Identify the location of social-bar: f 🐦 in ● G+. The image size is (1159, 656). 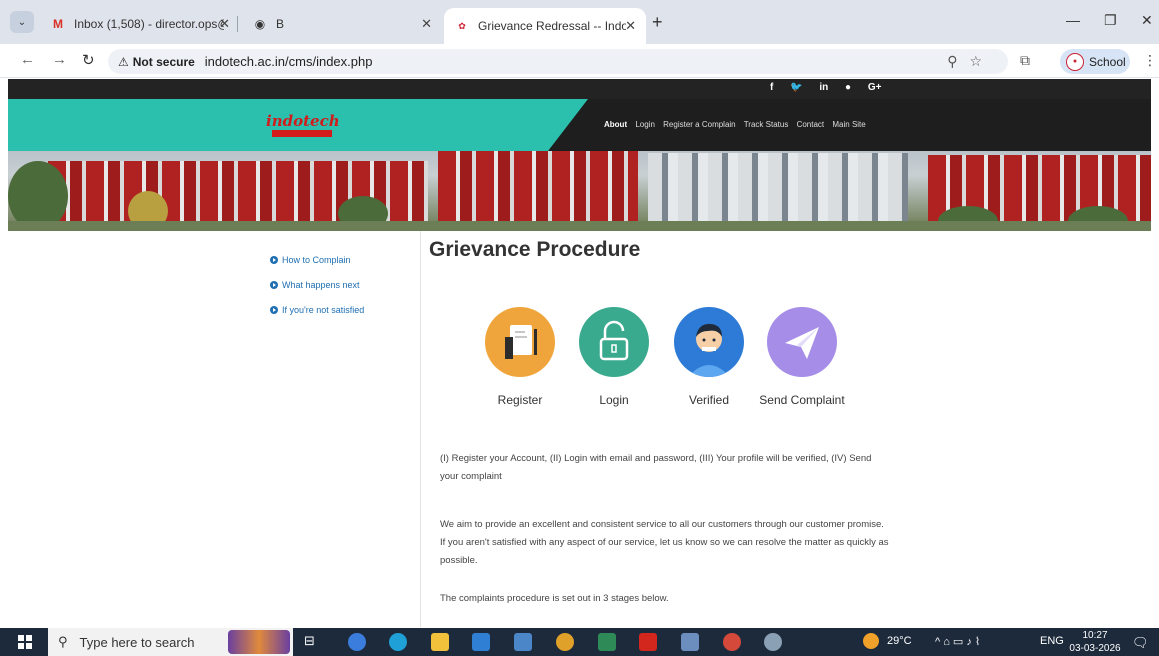
(579, 89).